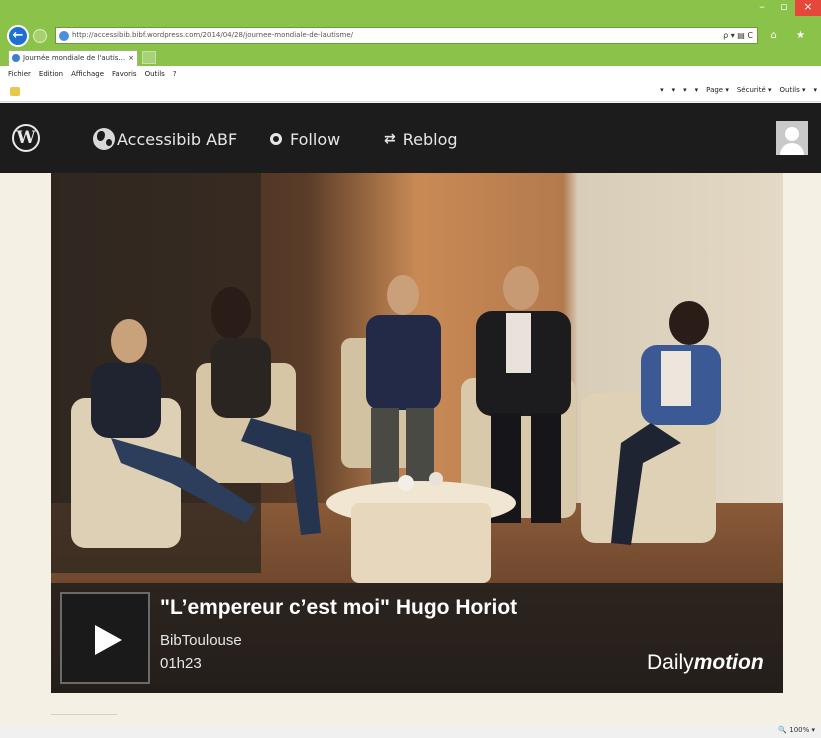 The image size is (821, 738). I want to click on content-divider, so click(84, 714).